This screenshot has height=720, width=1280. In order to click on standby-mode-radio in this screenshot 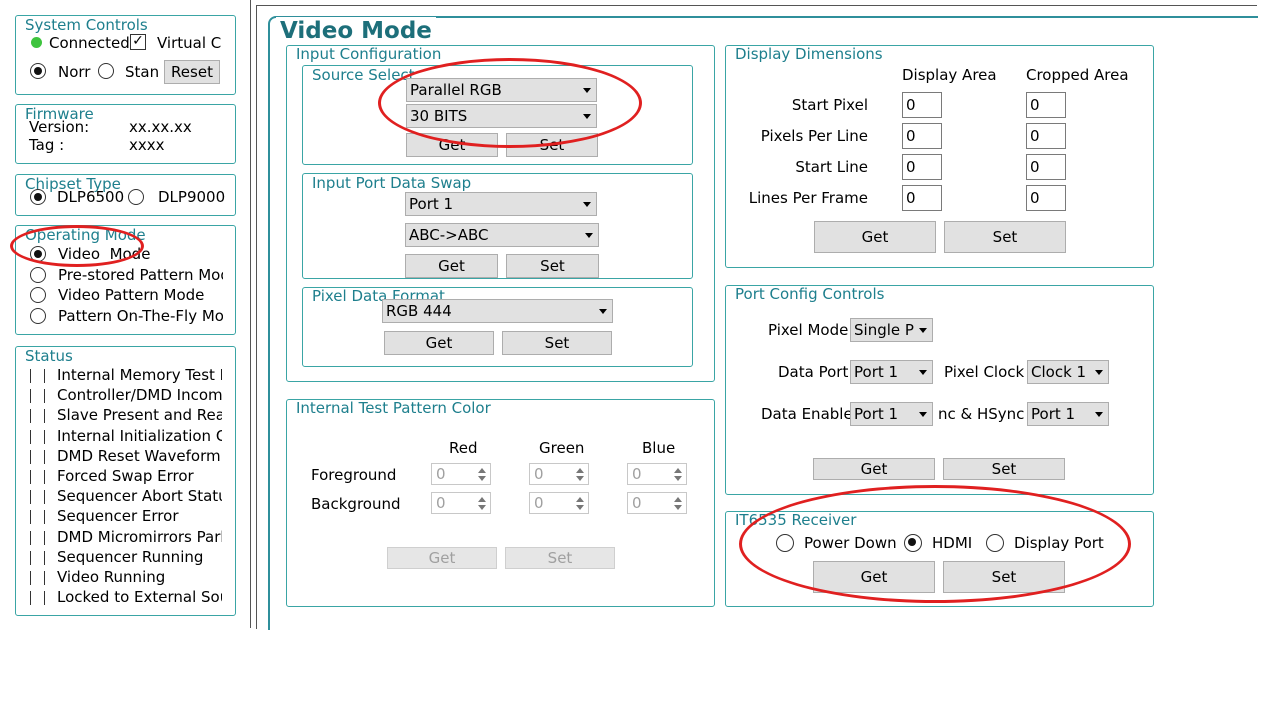, I will do `click(106, 71)`.